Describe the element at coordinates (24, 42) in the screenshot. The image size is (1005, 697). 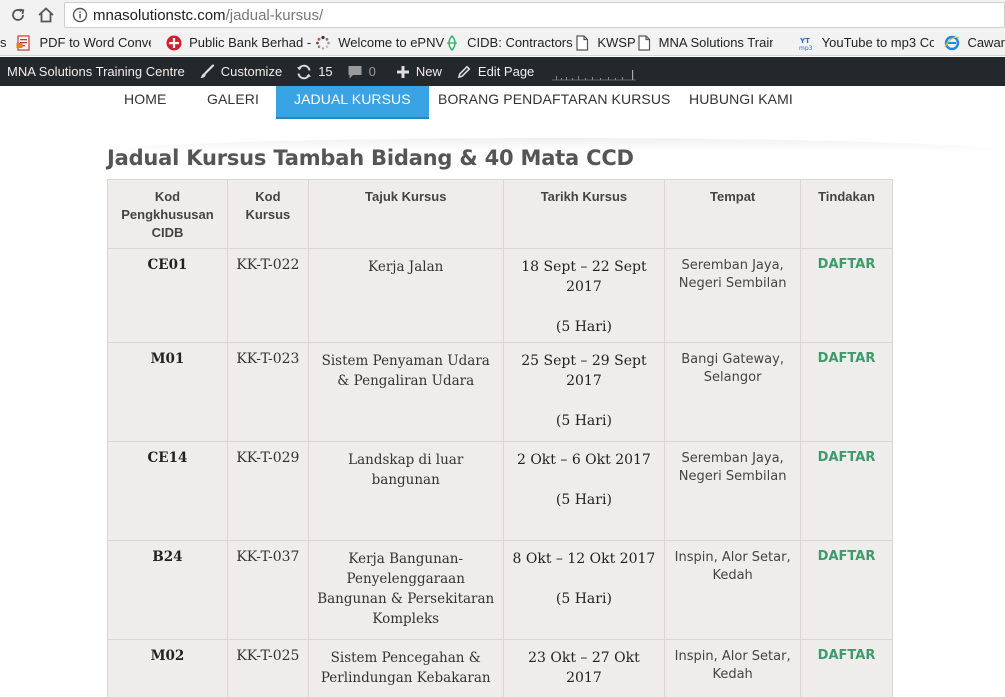
I see `pdf-icon` at that location.